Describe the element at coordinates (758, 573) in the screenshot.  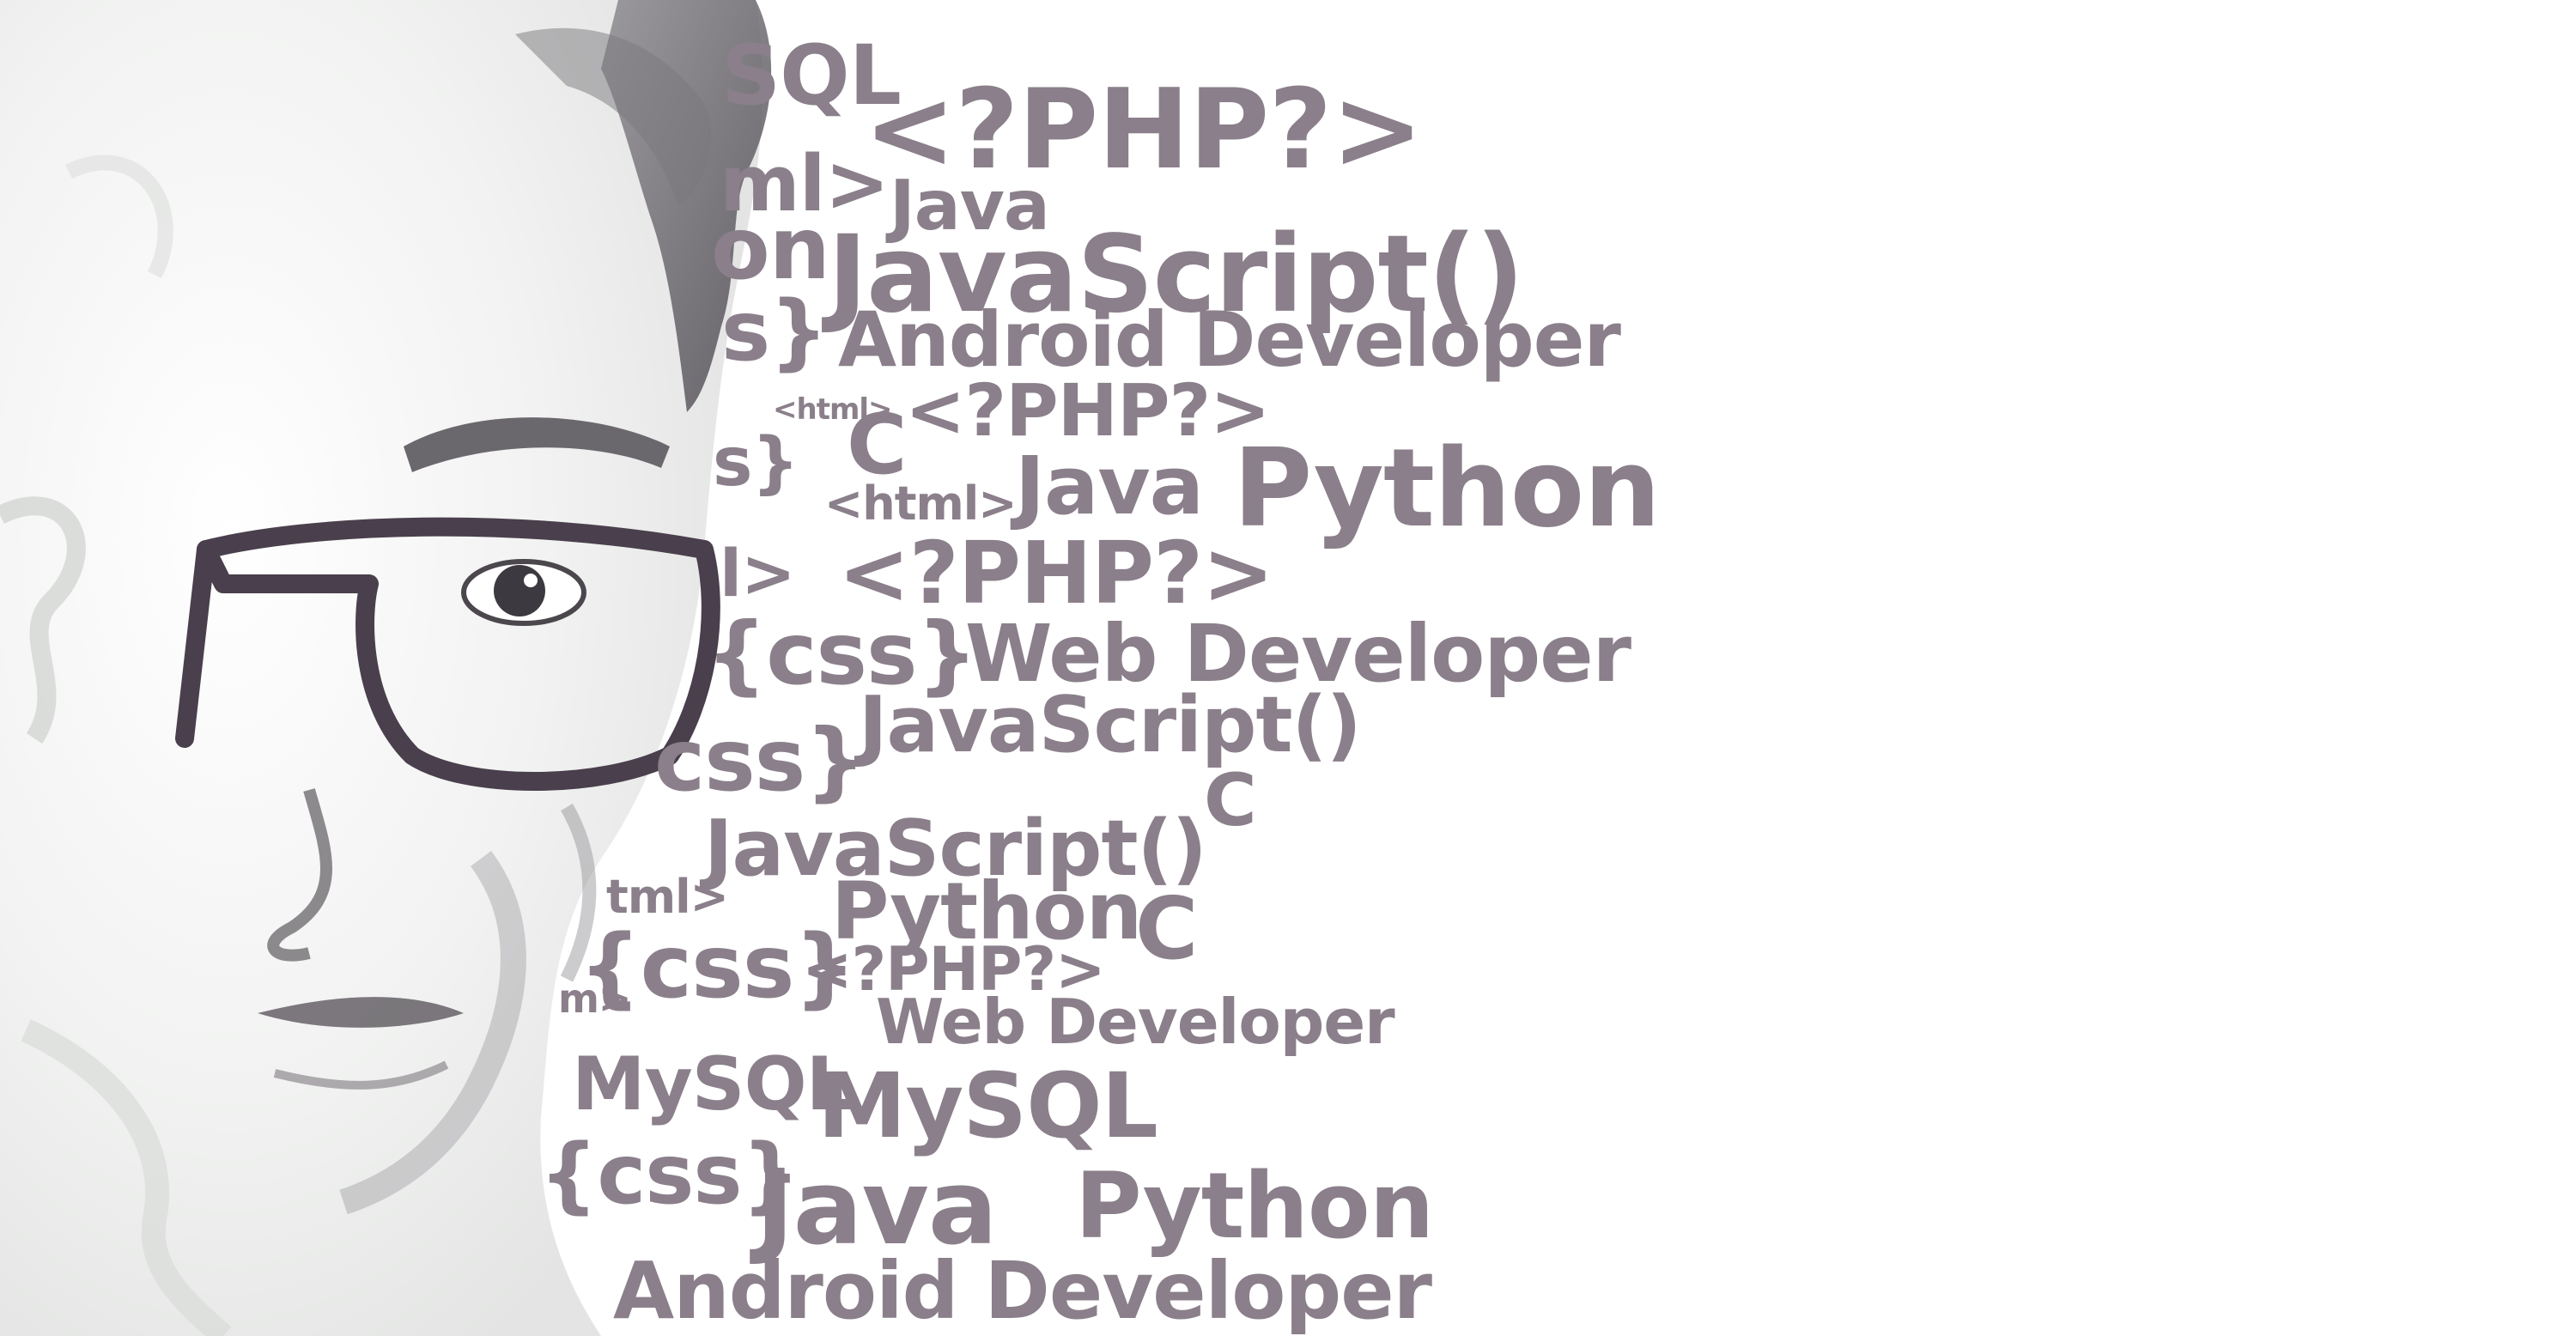
I see `word-l: l>` at that location.